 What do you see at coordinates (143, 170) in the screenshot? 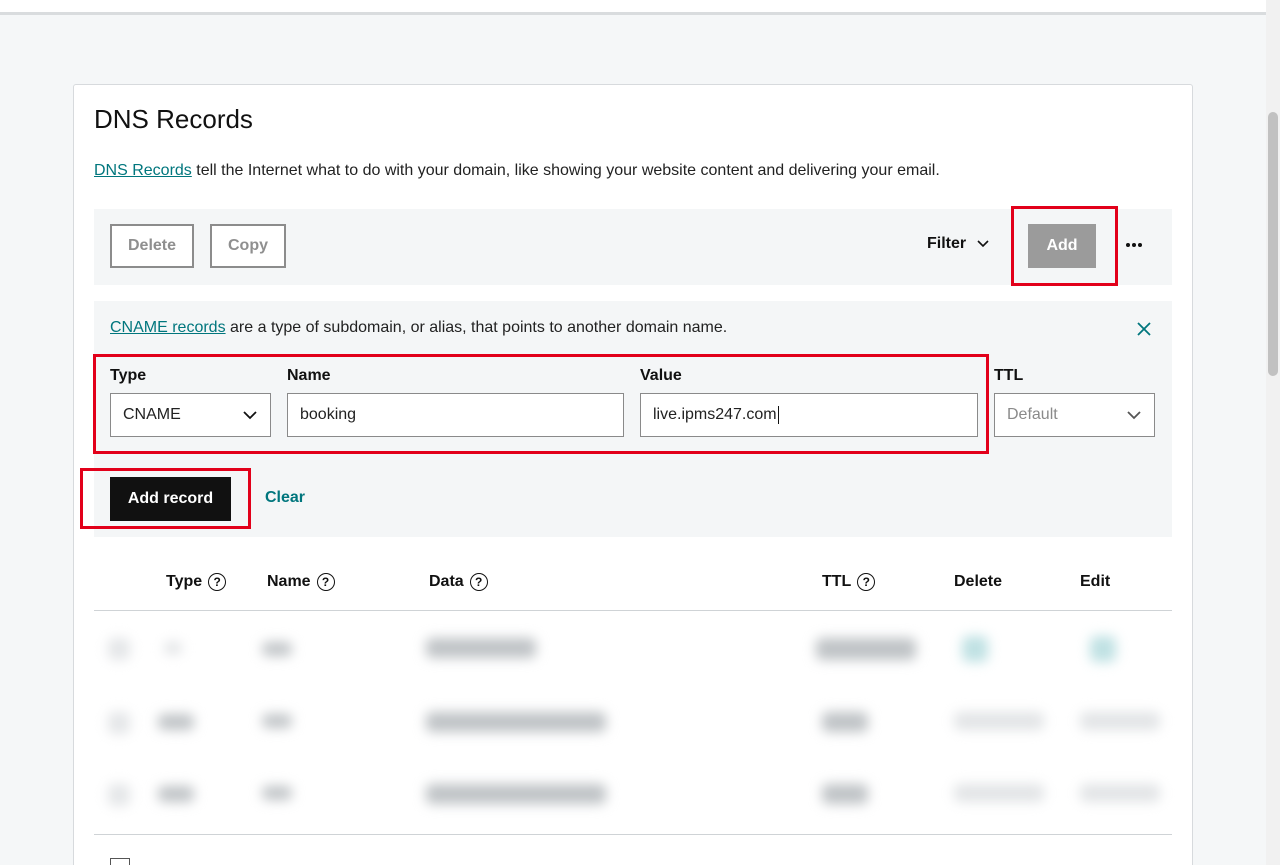
I see `dns-records-link: DNS Records` at bounding box center [143, 170].